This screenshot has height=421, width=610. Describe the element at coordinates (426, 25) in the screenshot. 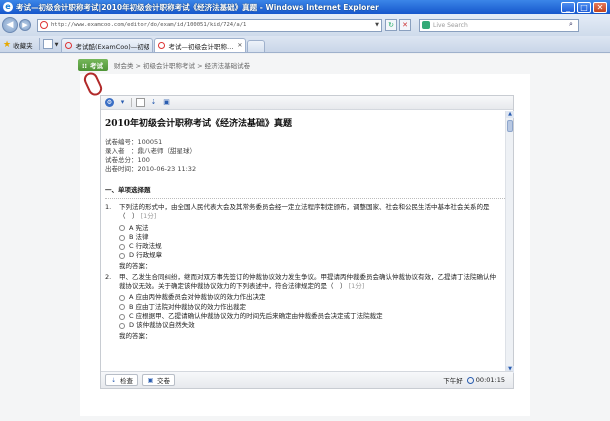

I see `live-search-logo-icon` at that location.